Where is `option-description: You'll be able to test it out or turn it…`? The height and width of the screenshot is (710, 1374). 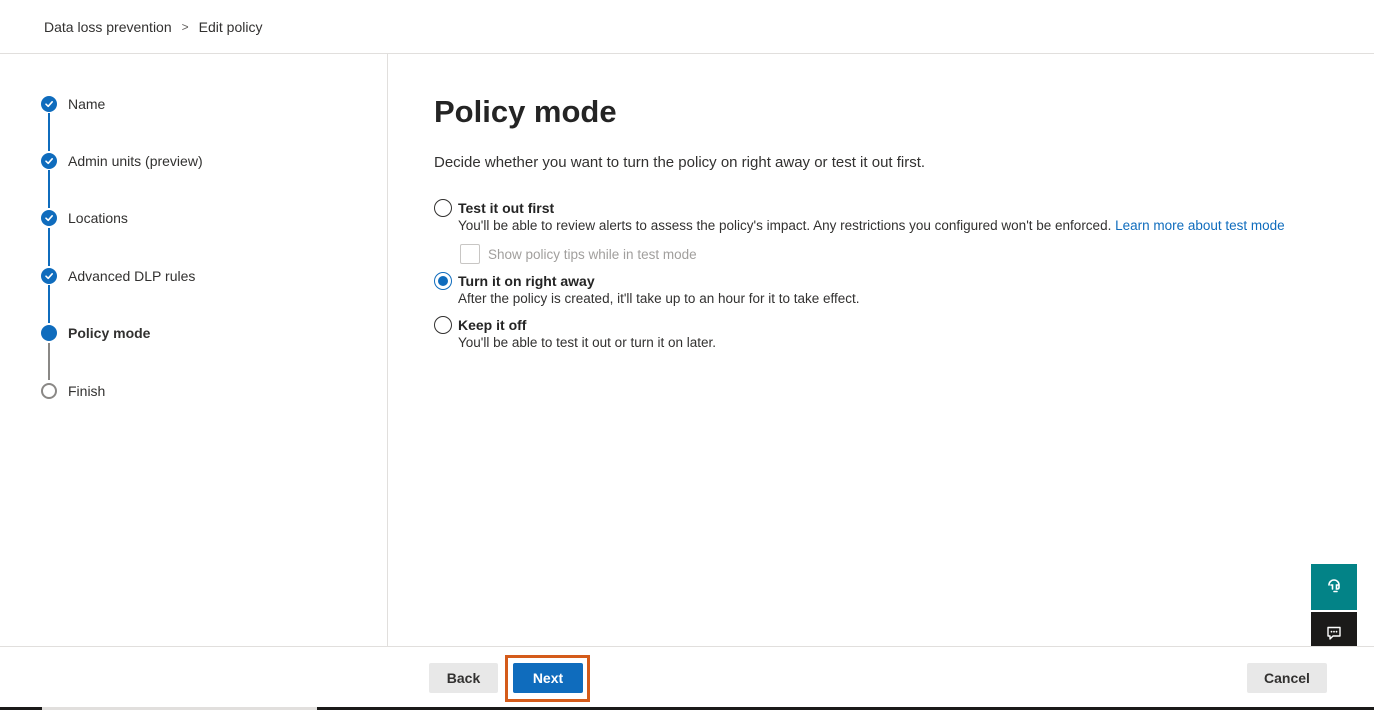
option-description: You'll be able to test it out or turn it… is located at coordinates (587, 342).